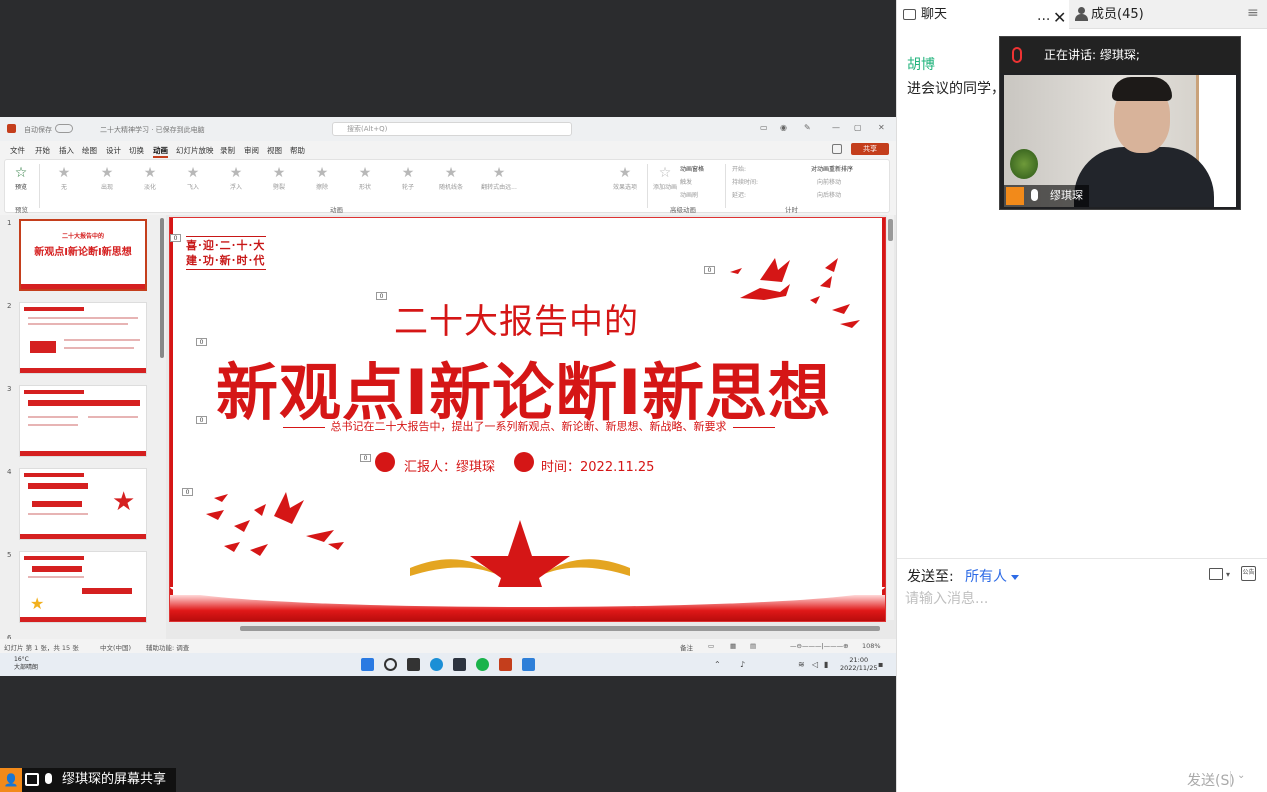 This screenshot has height=792, width=1267. What do you see at coordinates (297, 150) in the screenshot?
I see `menu-help: 帮助` at bounding box center [297, 150].